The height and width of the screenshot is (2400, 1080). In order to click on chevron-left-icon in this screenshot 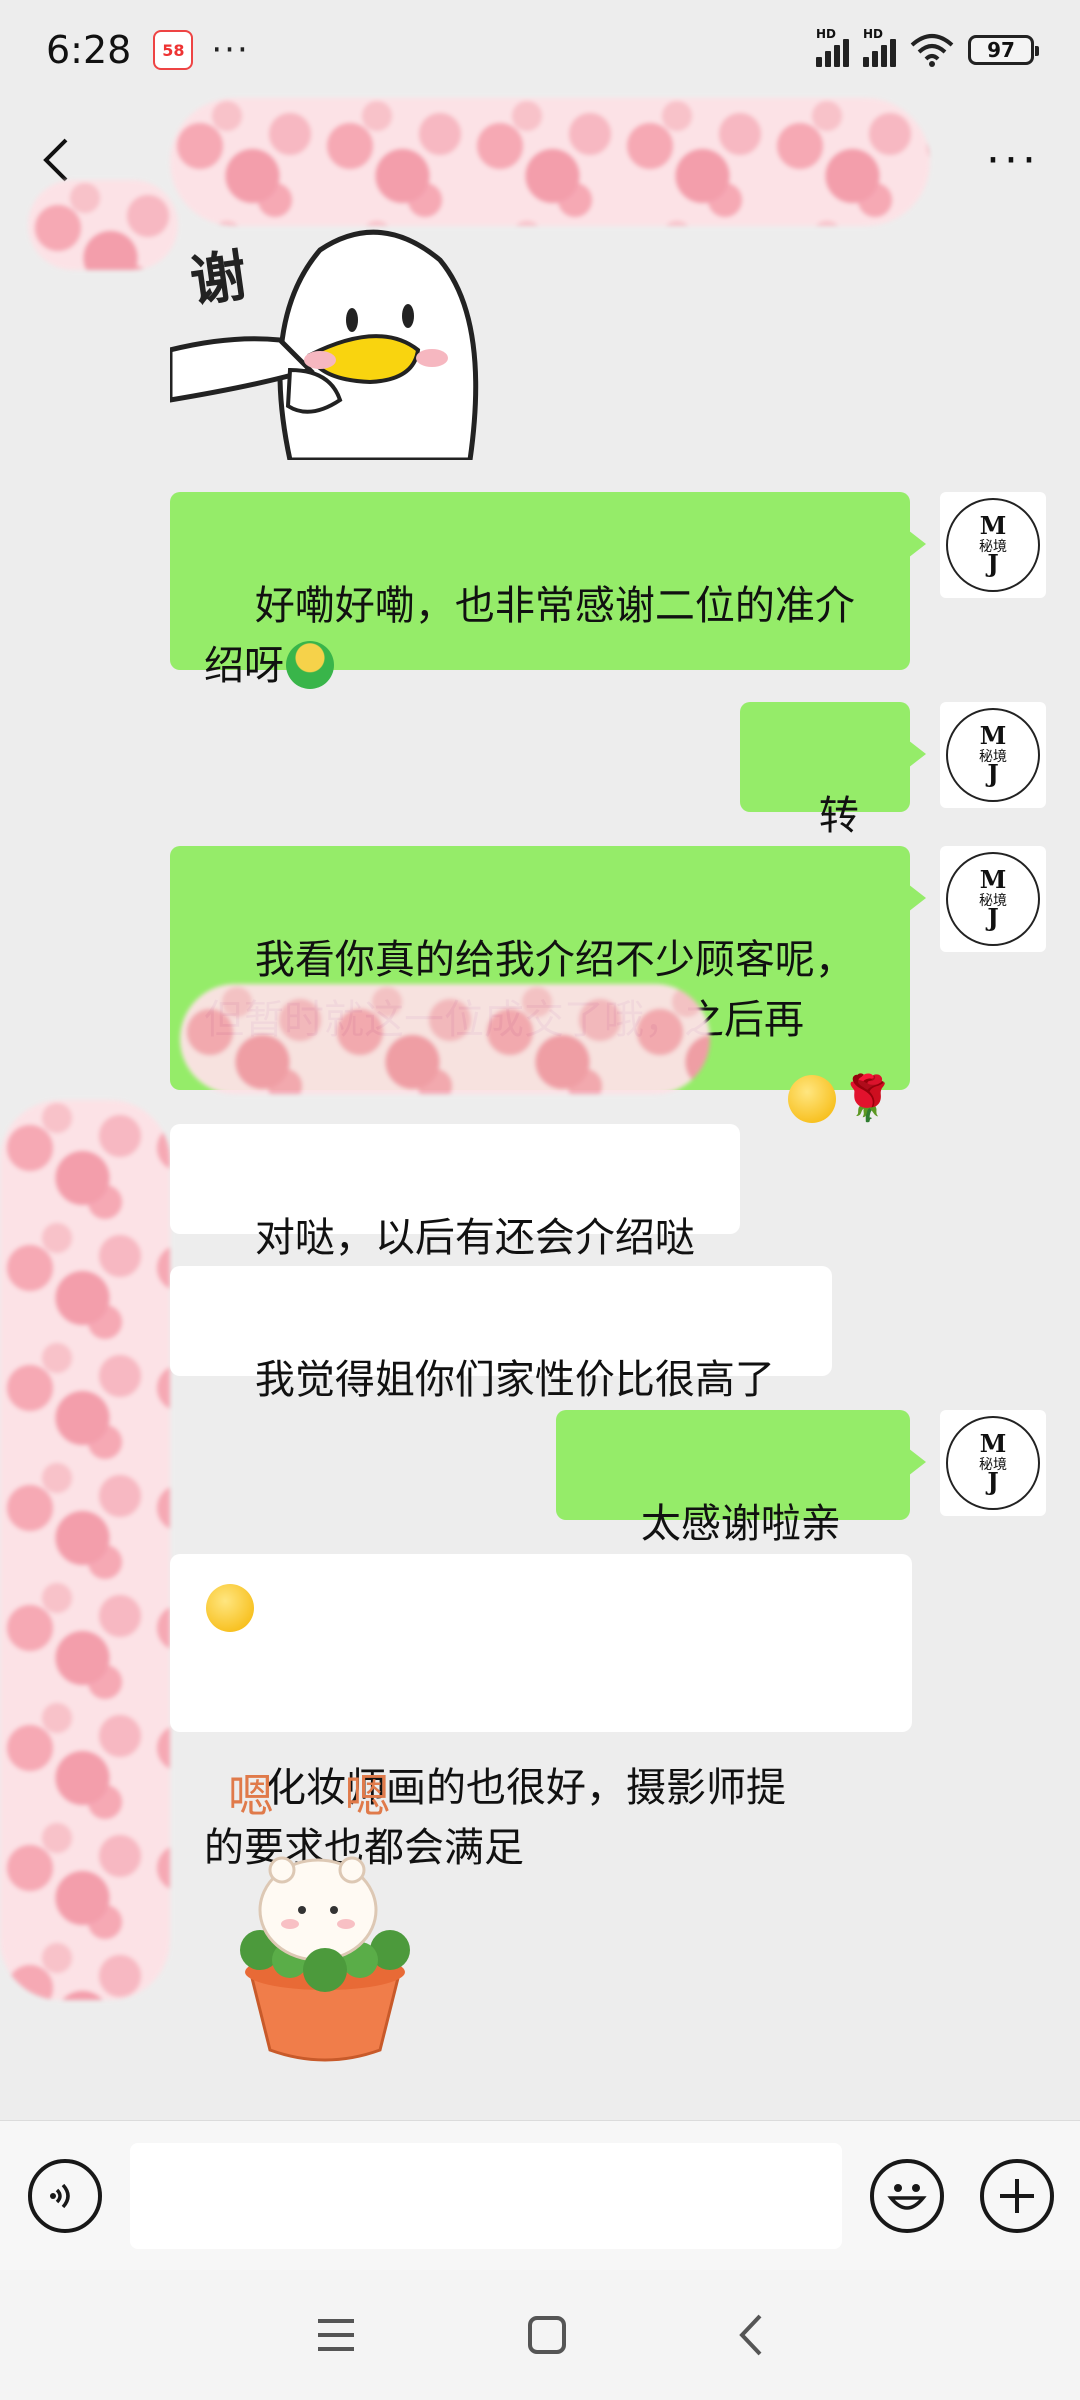, I will do `click(55, 160)`.